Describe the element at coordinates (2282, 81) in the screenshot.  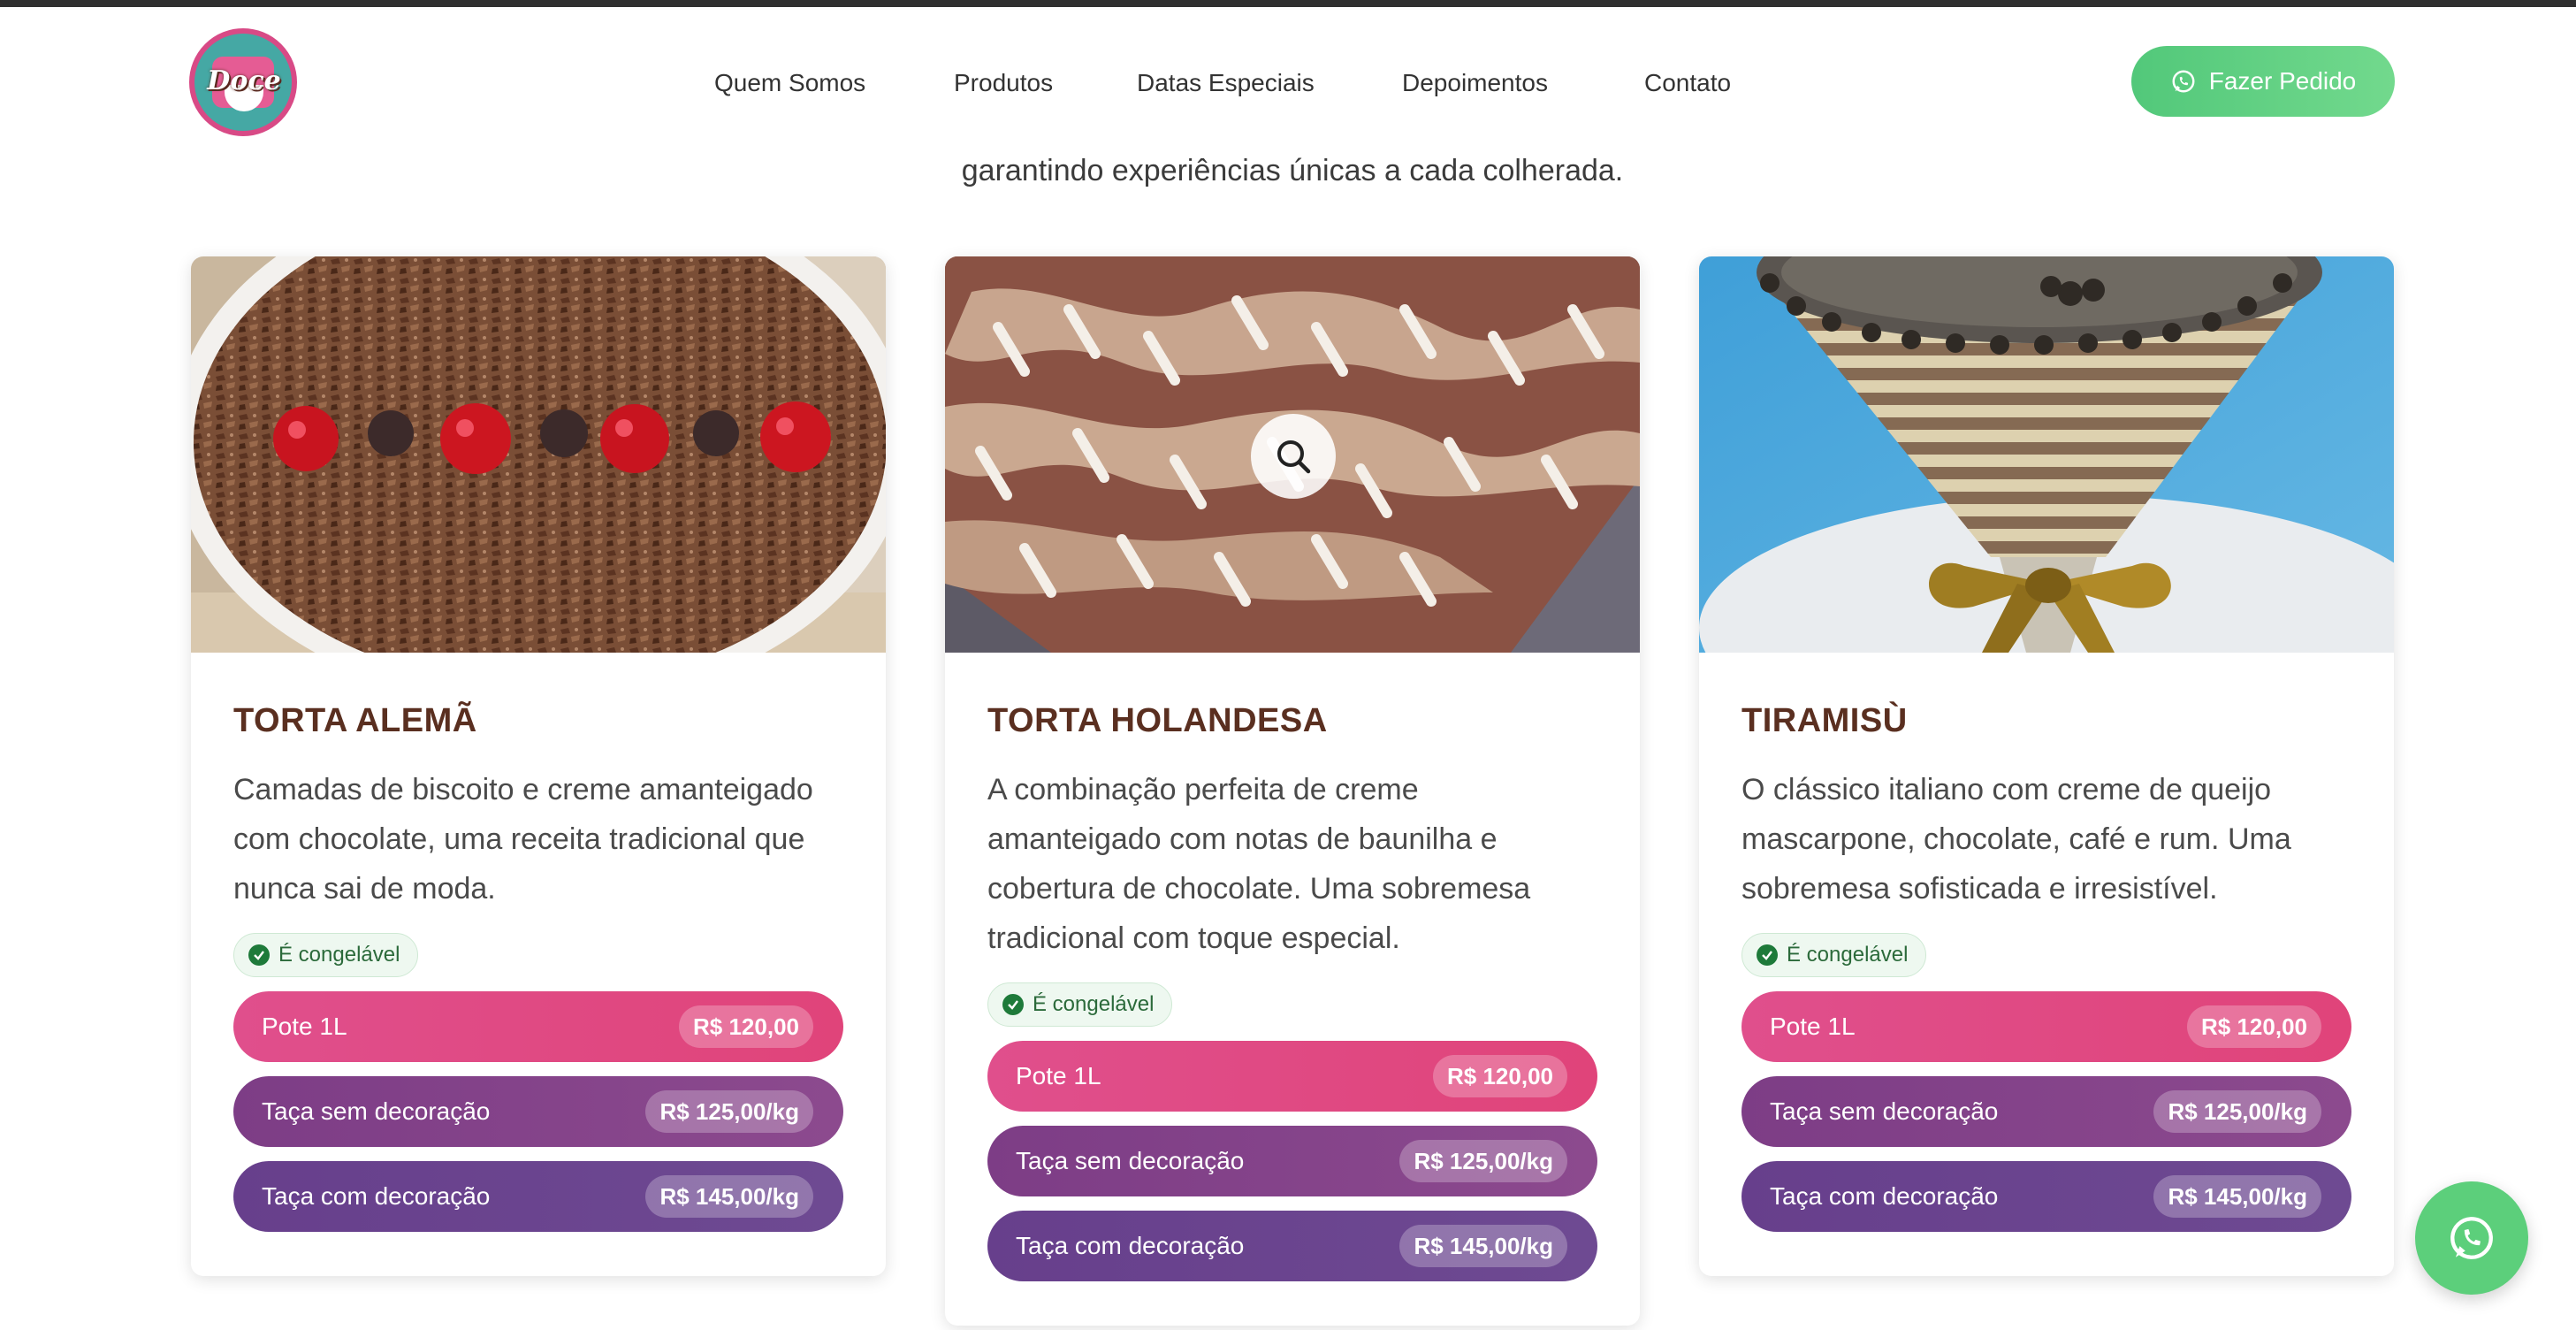
I see `fazer-pedido-label: Fazer Pedido` at that location.